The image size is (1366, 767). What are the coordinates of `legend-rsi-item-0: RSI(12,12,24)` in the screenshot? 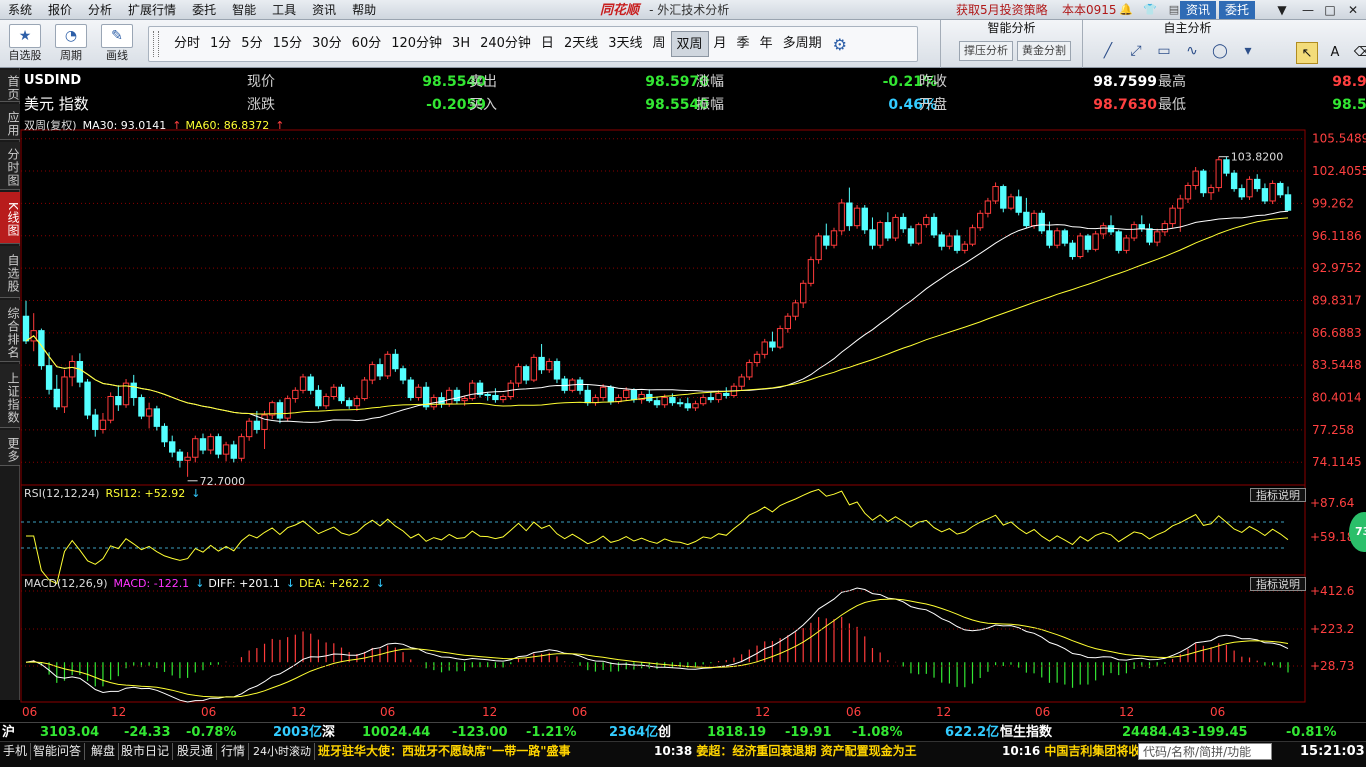 It's located at (62, 493).